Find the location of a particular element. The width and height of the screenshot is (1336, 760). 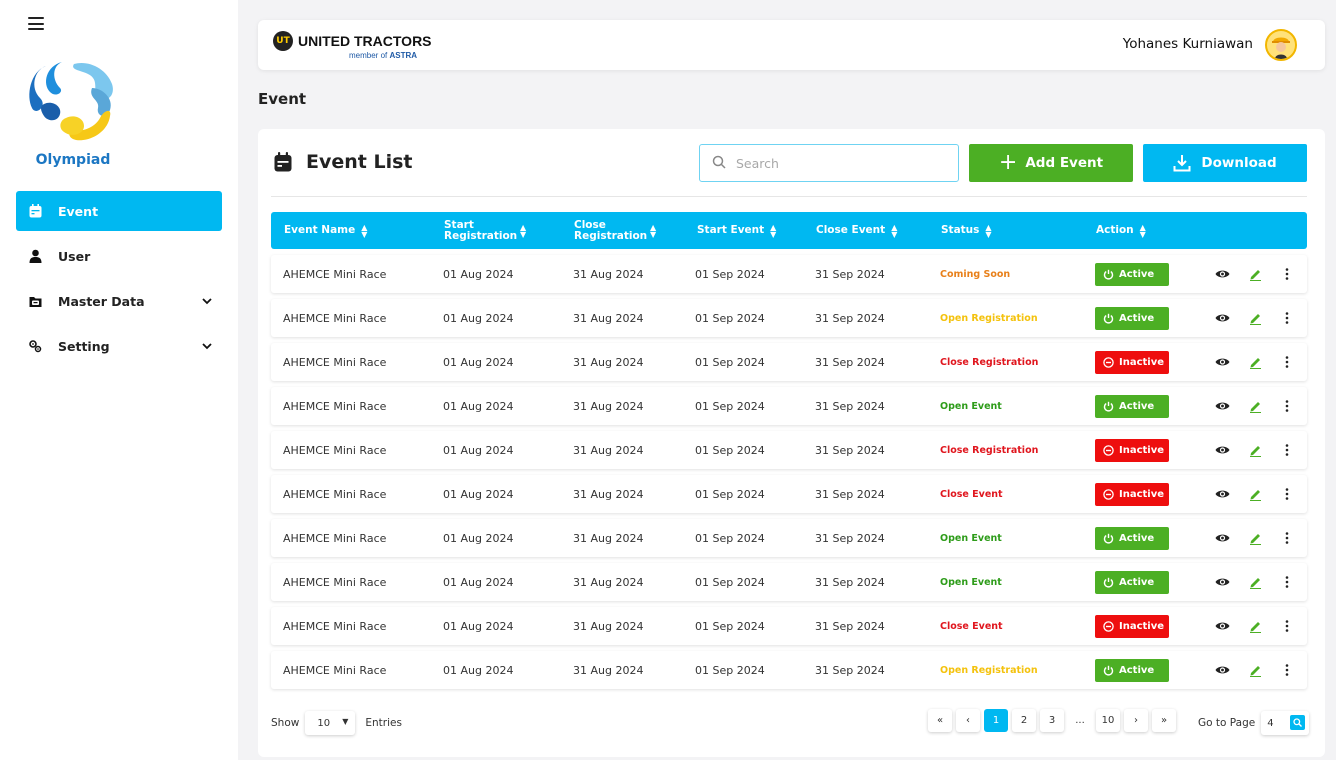

avatar is located at coordinates (1281, 45).